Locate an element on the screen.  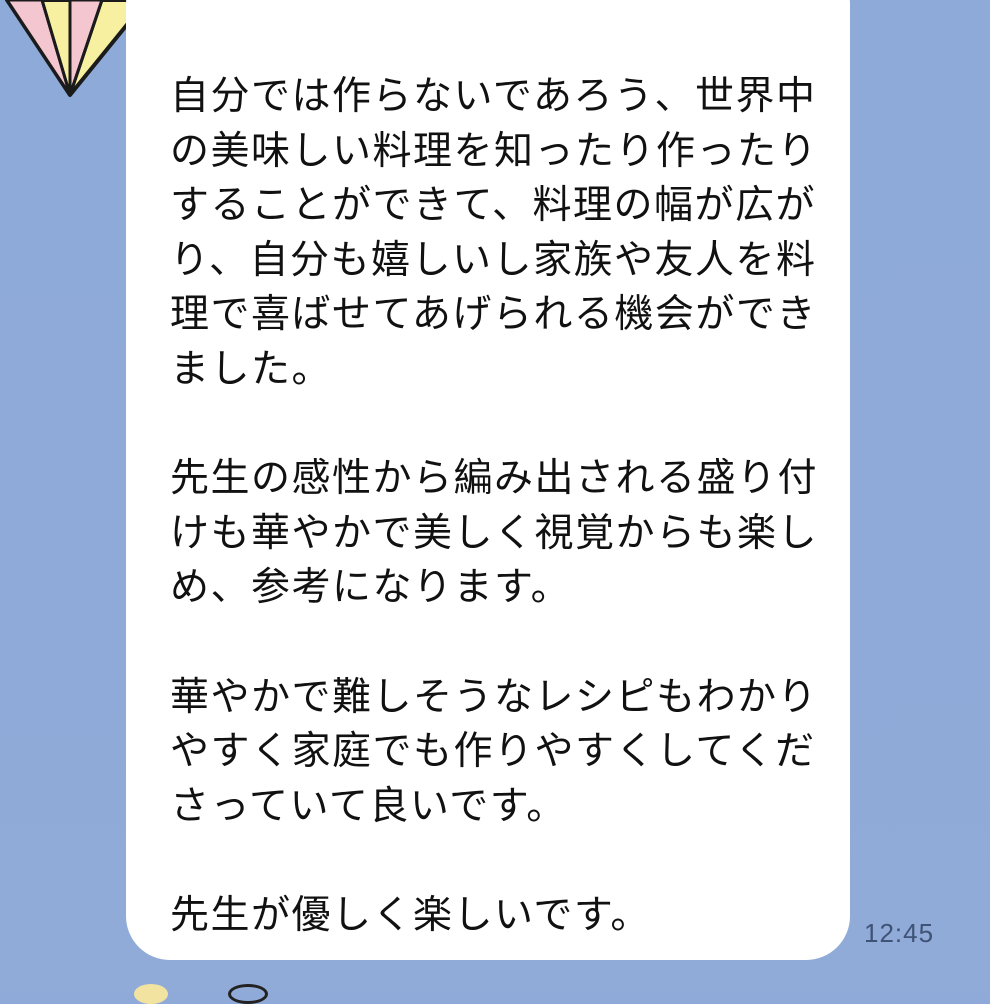
message-timestamp: 12:45 is located at coordinates (899, 933).